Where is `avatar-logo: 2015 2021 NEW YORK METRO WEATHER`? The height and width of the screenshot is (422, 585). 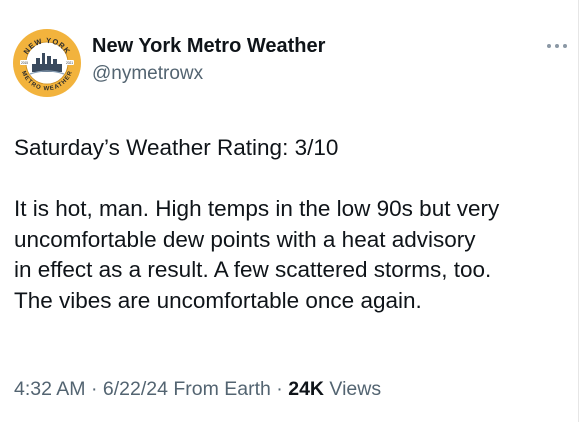 avatar-logo: 2015 2021 NEW YORK METRO WEATHER is located at coordinates (47, 63).